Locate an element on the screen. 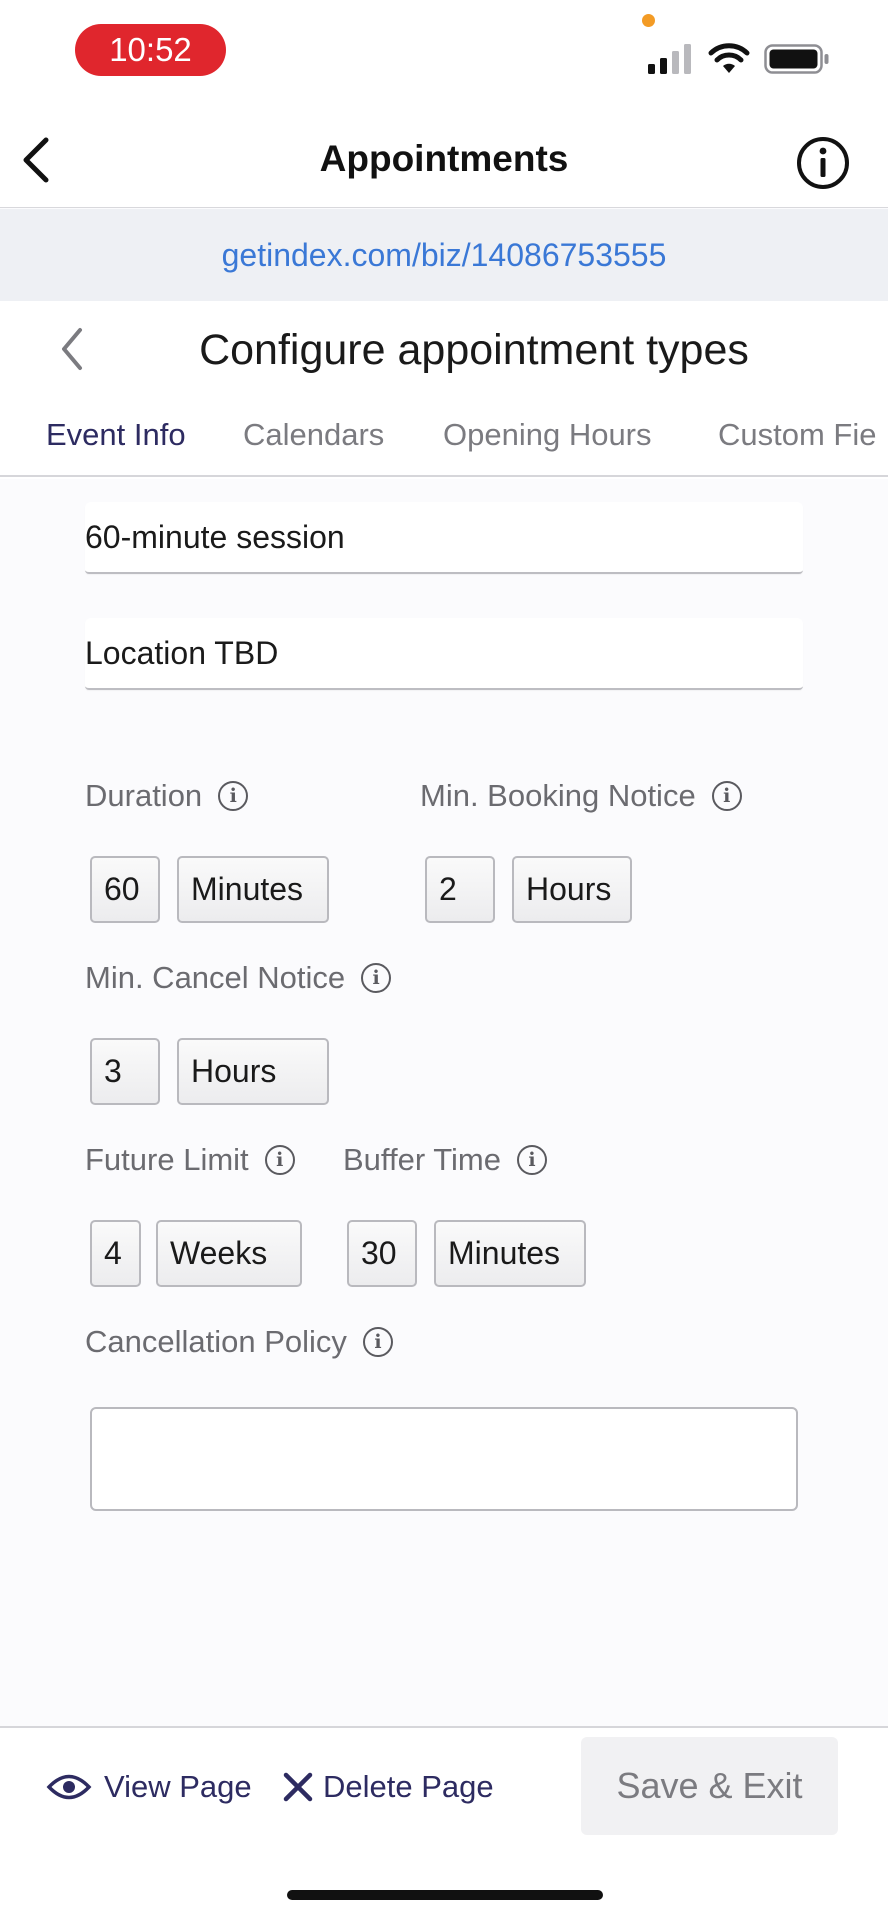 The height and width of the screenshot is (1920, 888). app-header: Appointments is located at coordinates (444, 159).